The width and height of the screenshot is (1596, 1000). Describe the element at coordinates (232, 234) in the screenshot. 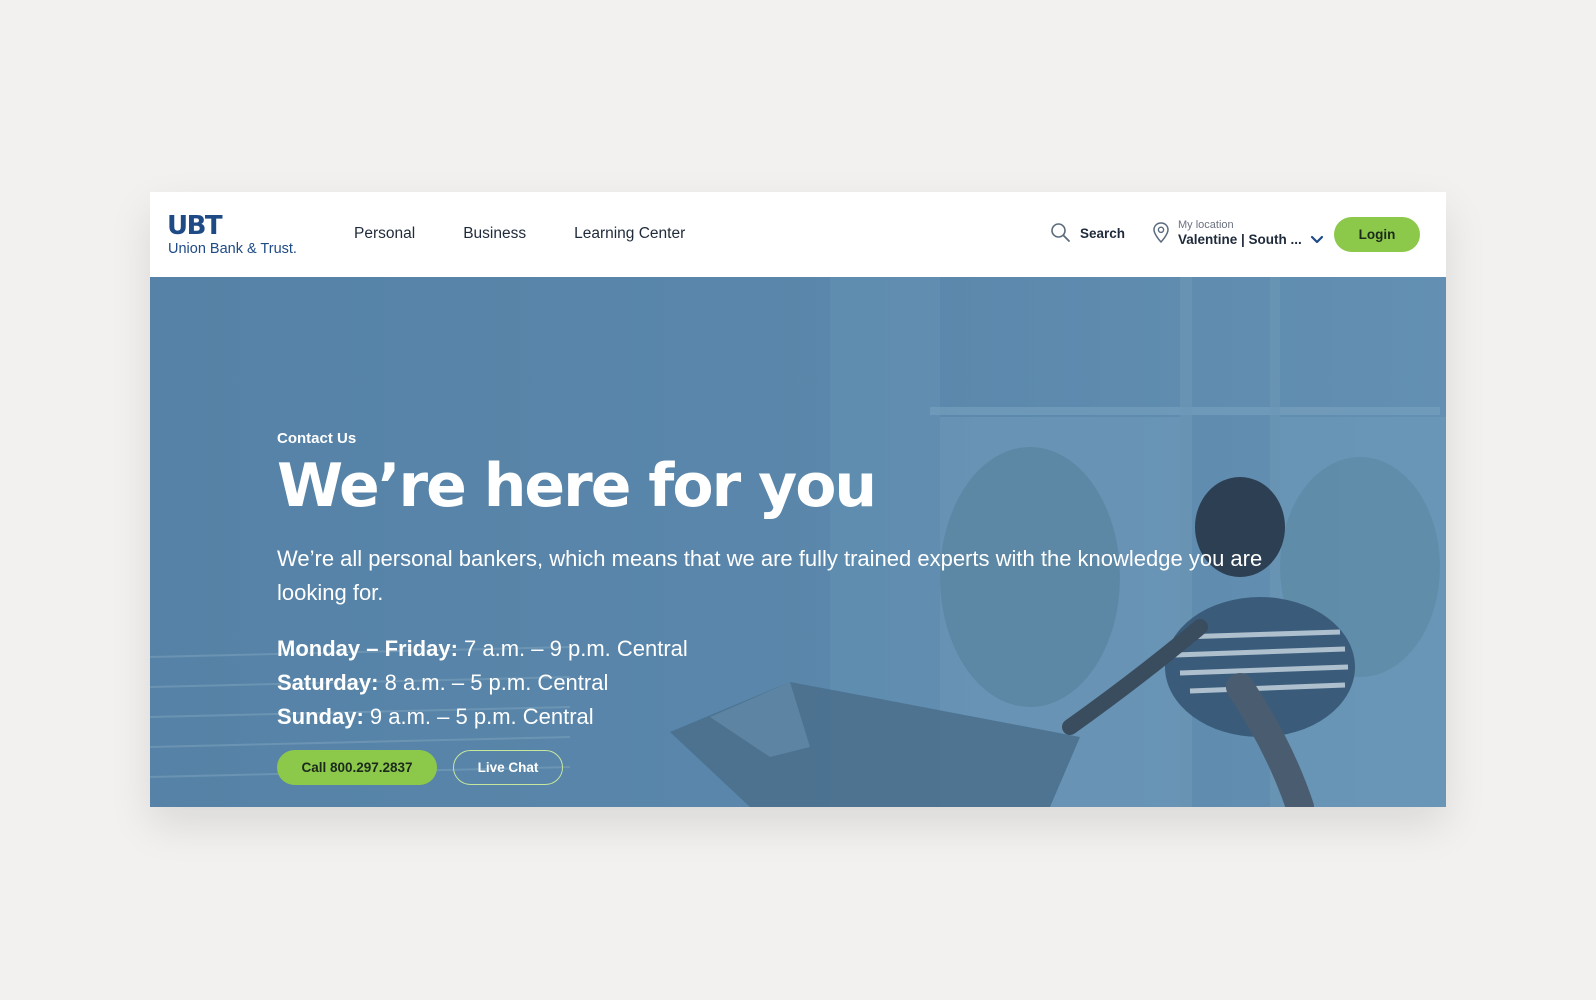

I see `logo-icon: UBT Union Bank & Trust.` at that location.